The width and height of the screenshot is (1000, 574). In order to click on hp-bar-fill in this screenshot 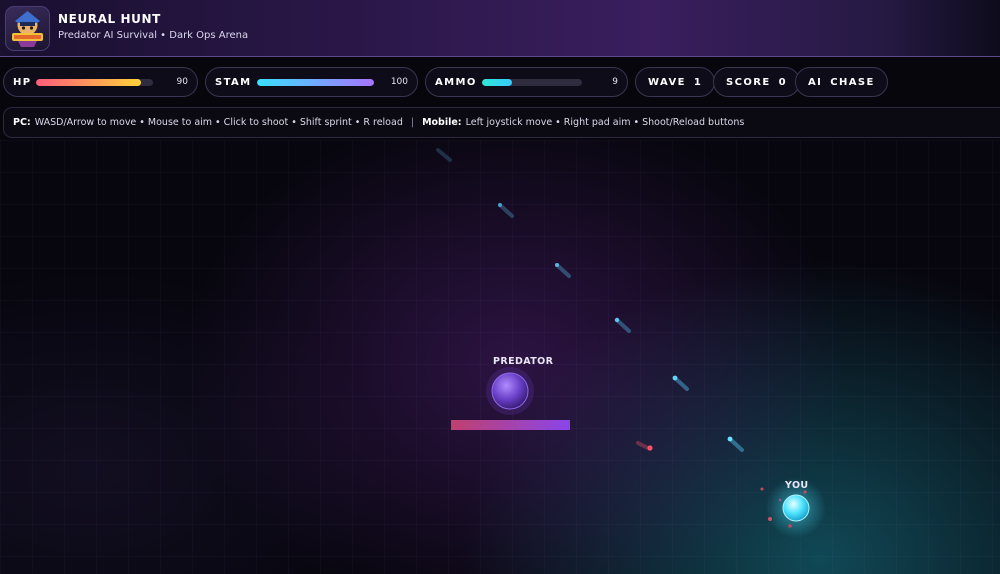, I will do `click(89, 82)`.